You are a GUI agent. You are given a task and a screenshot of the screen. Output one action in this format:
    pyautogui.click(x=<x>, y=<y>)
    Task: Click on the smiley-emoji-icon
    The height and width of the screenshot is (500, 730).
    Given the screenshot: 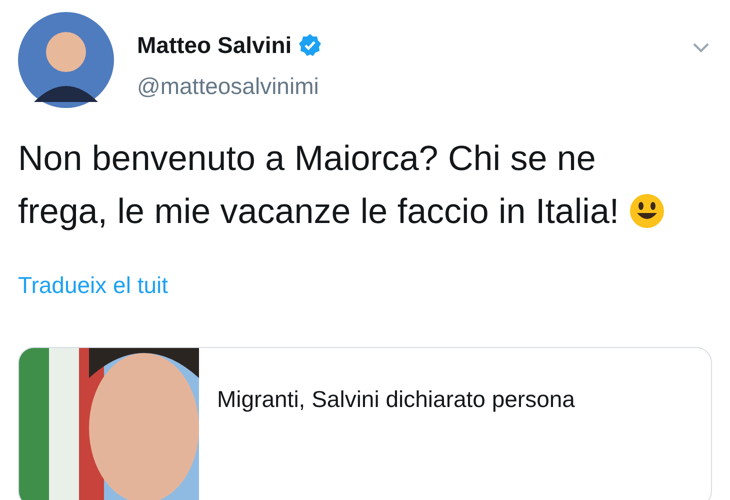 What is the action you would take?
    pyautogui.click(x=647, y=211)
    